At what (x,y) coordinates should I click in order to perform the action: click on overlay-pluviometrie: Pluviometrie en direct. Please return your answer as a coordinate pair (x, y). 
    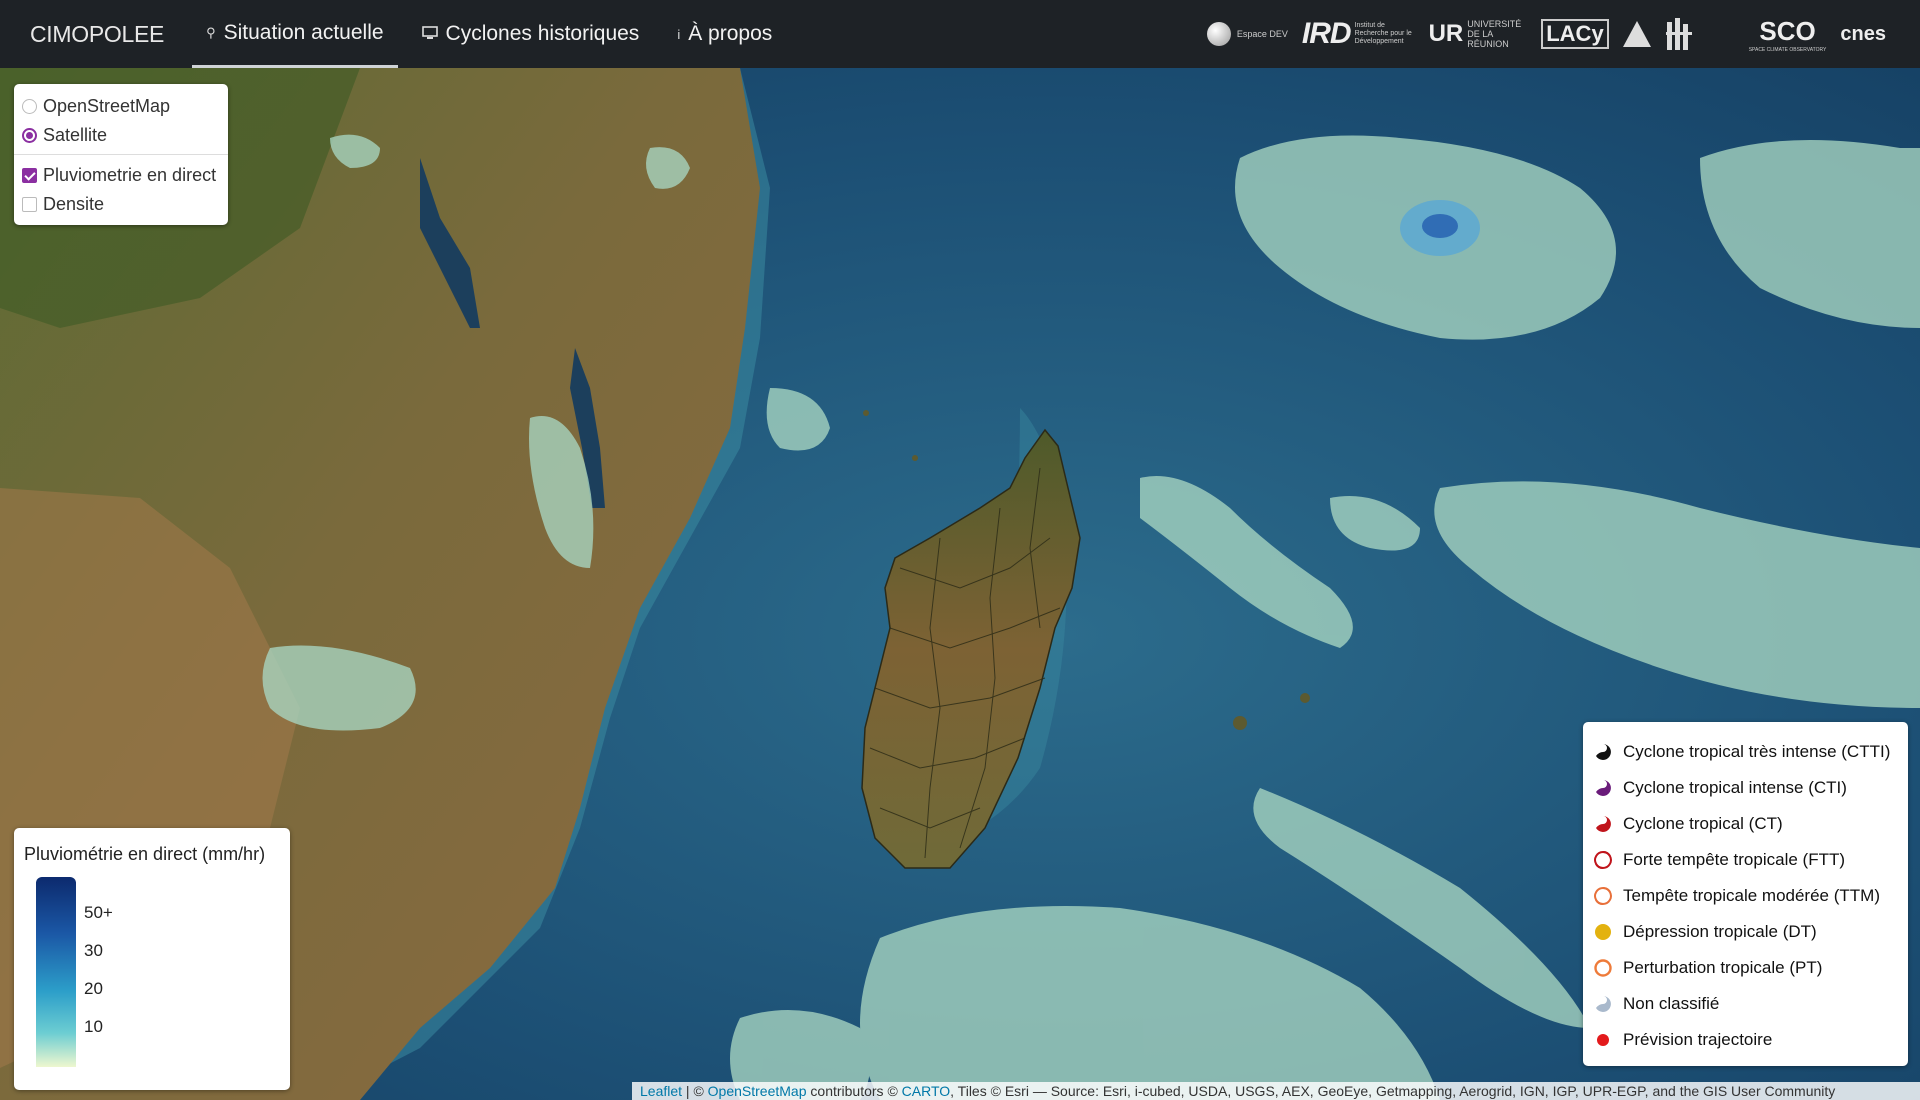
    Looking at the image, I should click on (121, 175).